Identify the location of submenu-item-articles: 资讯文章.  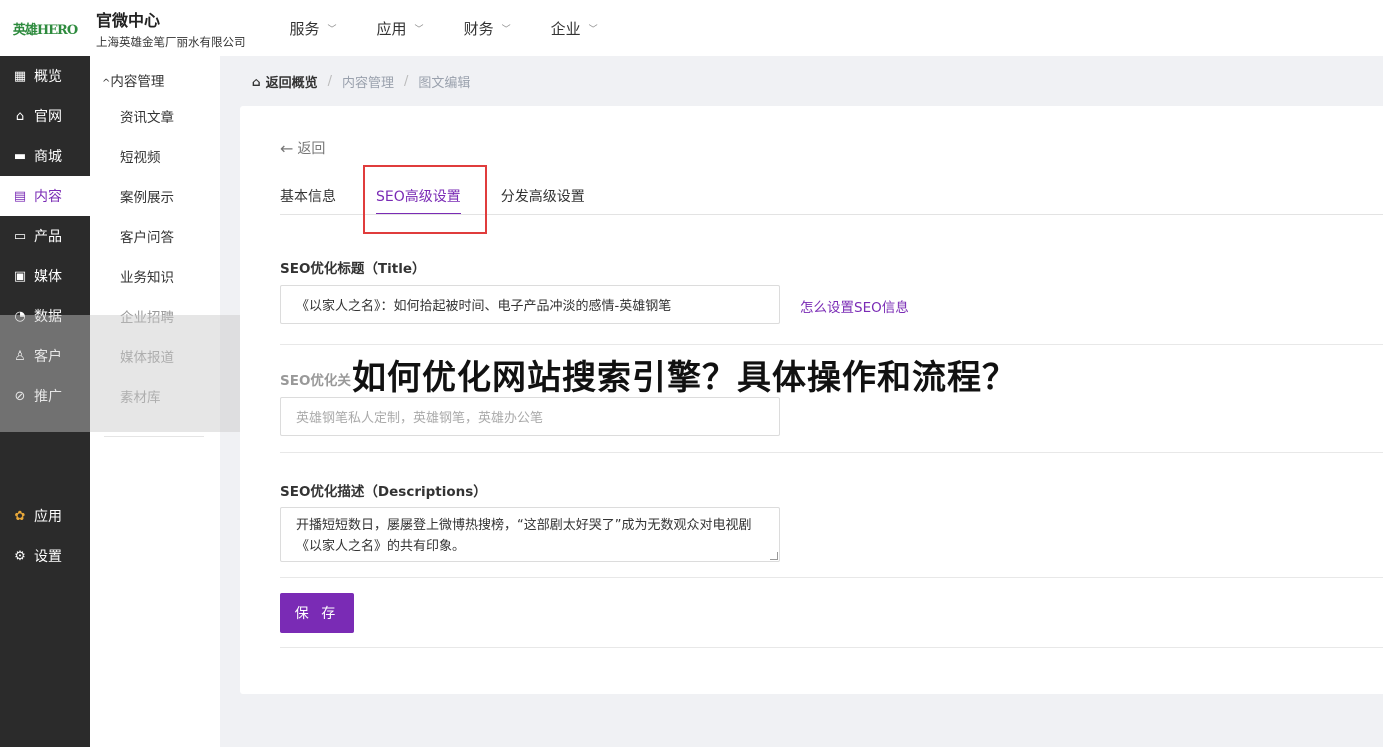
(155, 116).